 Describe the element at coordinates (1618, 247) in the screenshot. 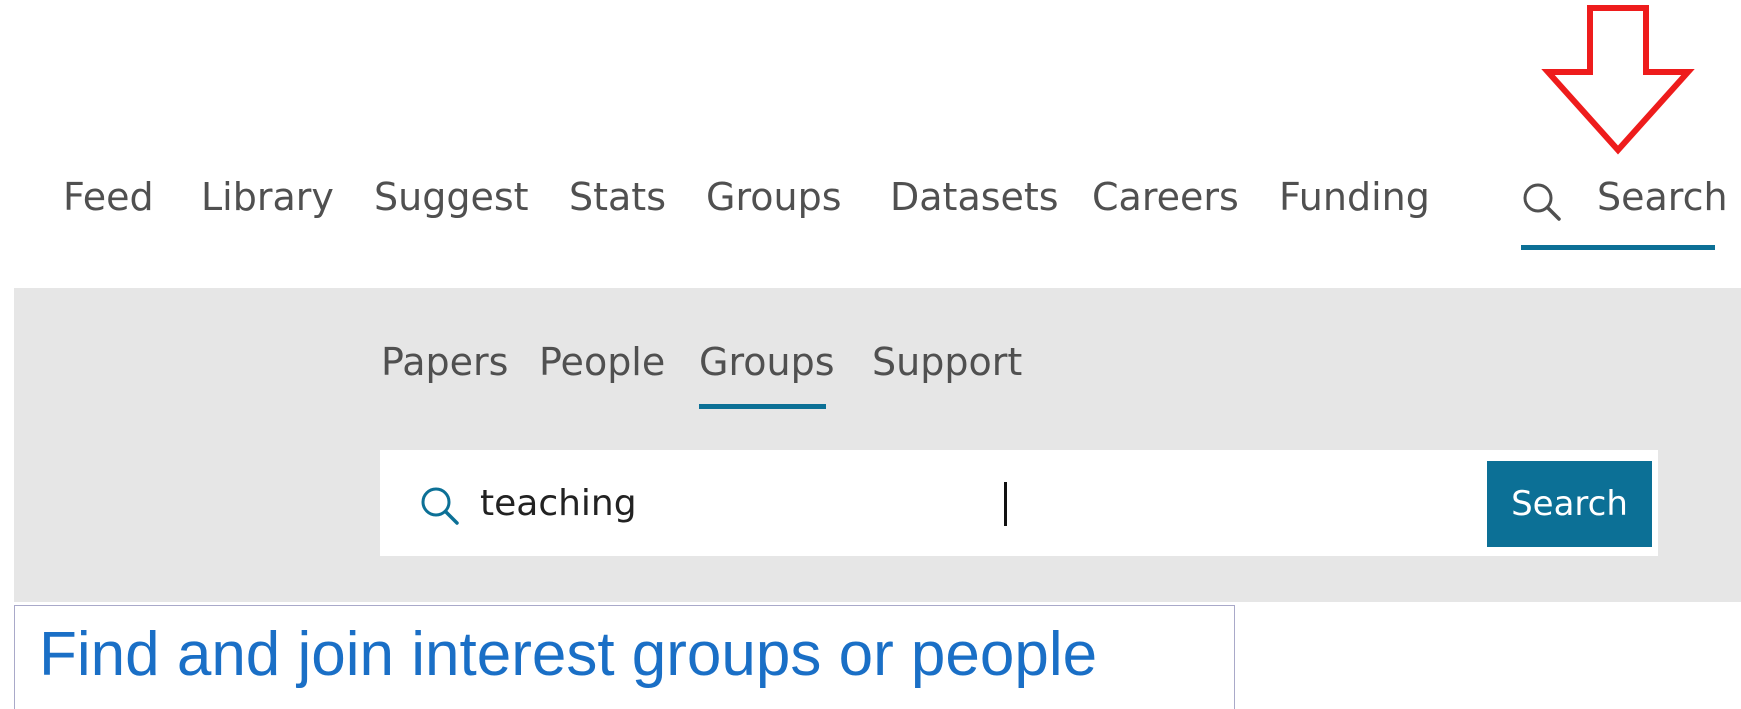

I see `nav-active-indicator` at that location.